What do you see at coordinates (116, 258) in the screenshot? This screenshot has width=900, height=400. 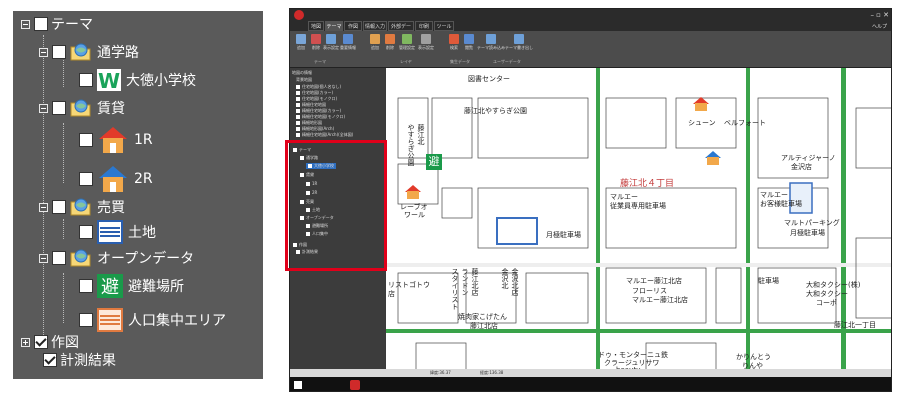 I see `tree-row-opendata: オープンデータ` at bounding box center [116, 258].